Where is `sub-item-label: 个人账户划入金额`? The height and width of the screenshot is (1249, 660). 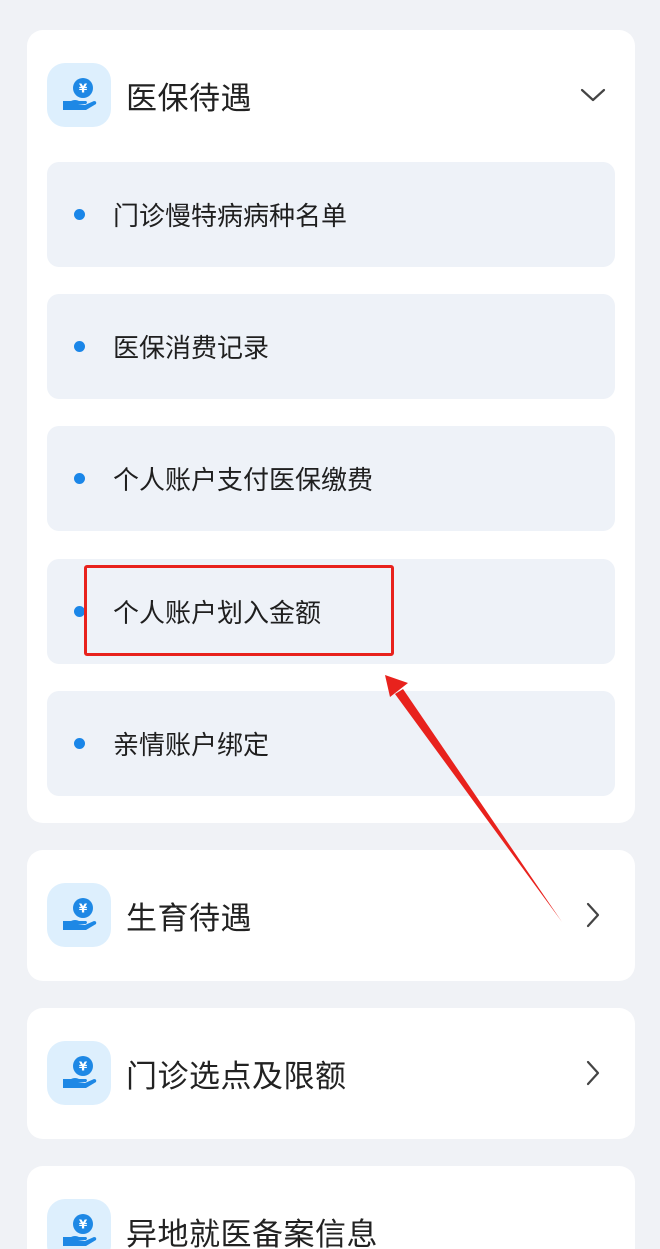
sub-item-label: 个人账户划入金额 is located at coordinates (217, 614).